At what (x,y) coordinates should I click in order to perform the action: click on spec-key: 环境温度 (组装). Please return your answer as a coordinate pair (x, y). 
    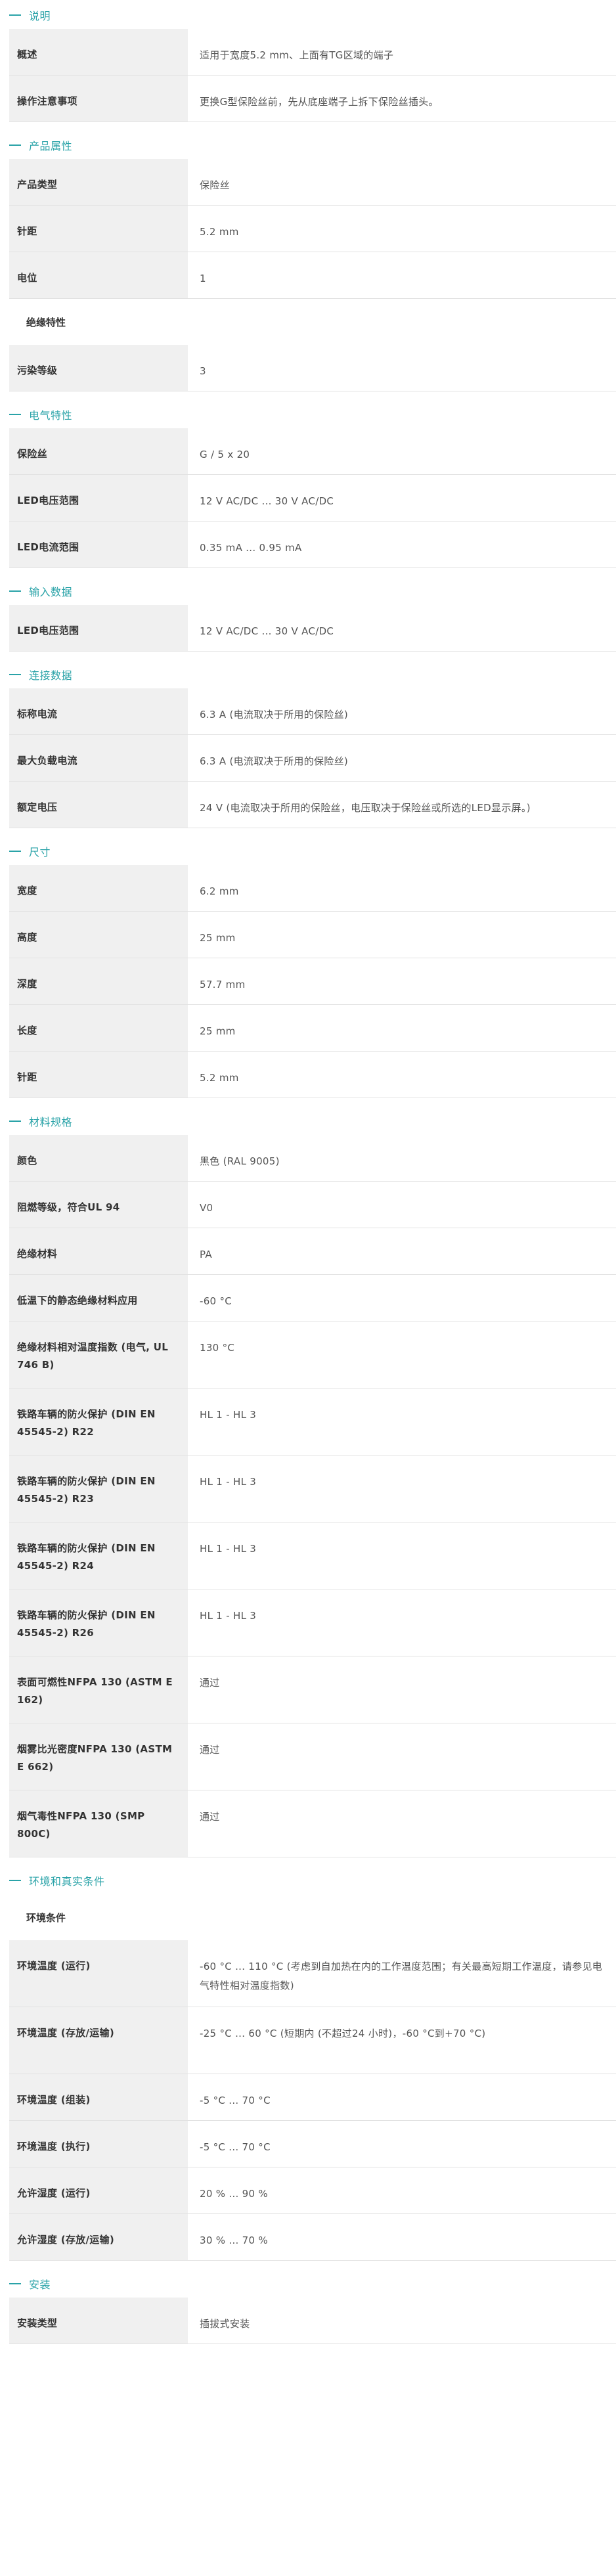
    Looking at the image, I should click on (99, 2097).